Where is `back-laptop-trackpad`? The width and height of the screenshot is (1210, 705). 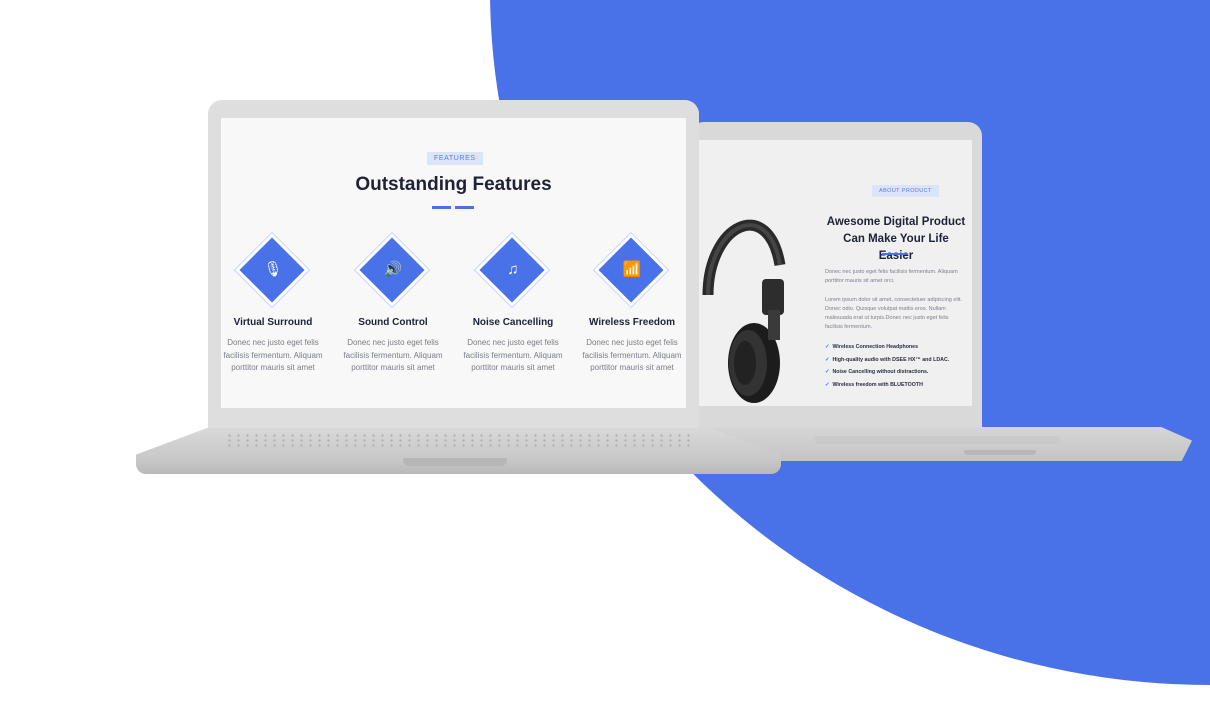 back-laptop-trackpad is located at coordinates (937, 440).